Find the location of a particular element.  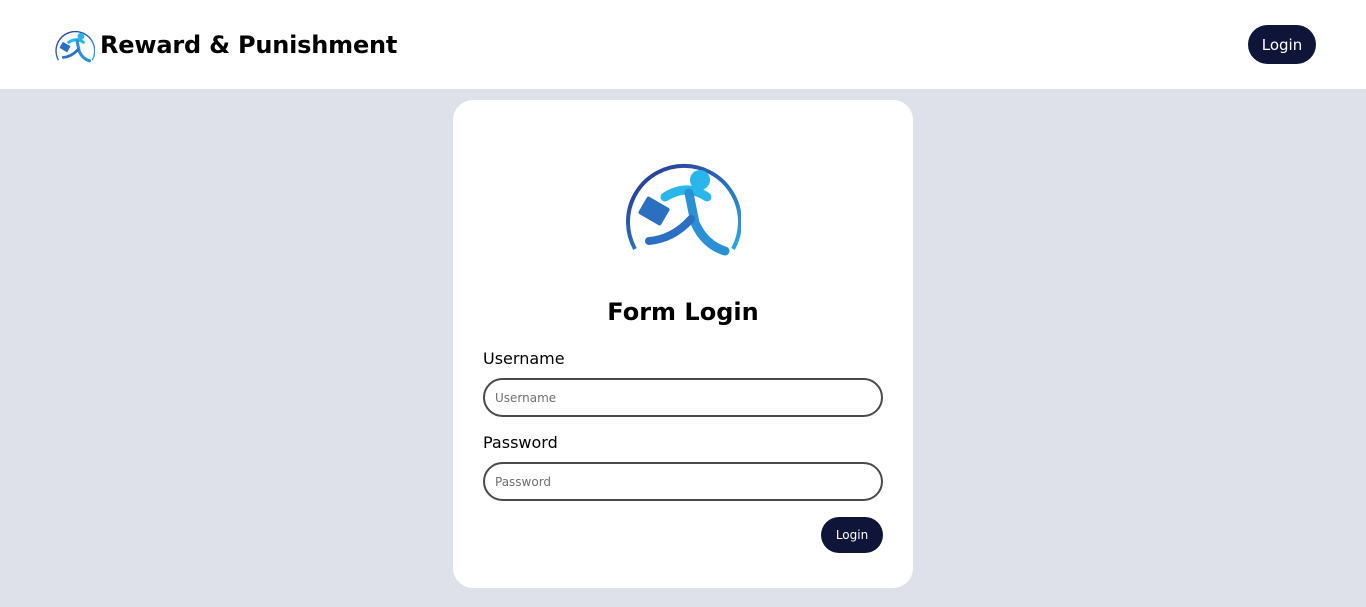

card-logo is located at coordinates (683, 205).